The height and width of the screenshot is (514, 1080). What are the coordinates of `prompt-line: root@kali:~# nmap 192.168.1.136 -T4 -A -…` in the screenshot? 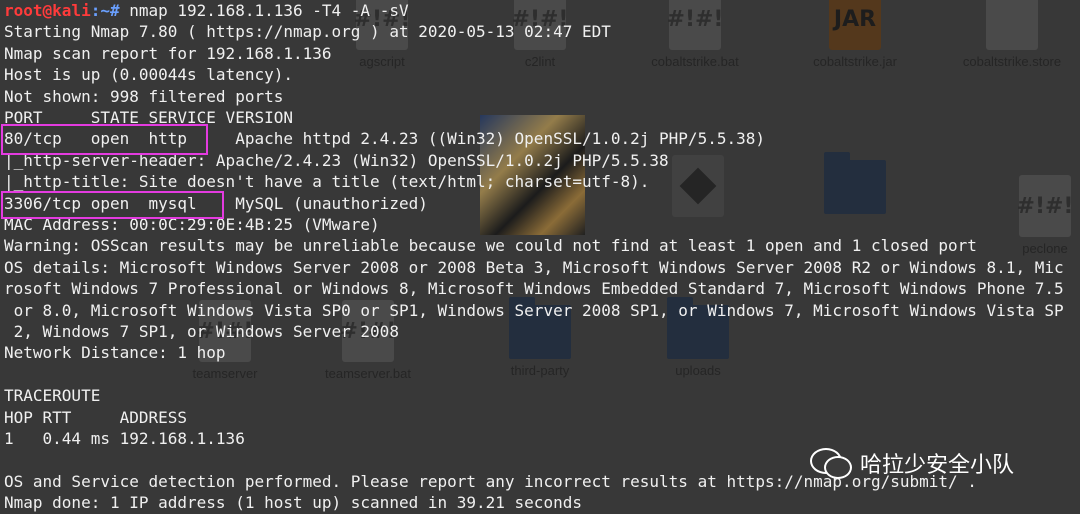 It's located at (206, 10).